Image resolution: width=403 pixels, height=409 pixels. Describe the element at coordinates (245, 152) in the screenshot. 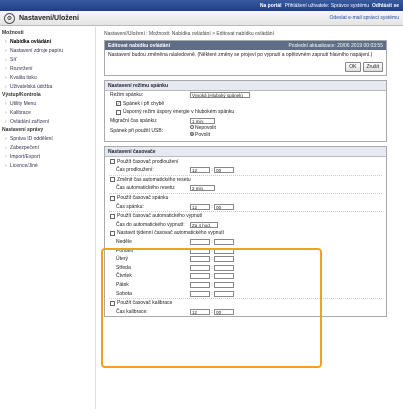

I see `timer-panel-header: Nastavení časovače` at that location.